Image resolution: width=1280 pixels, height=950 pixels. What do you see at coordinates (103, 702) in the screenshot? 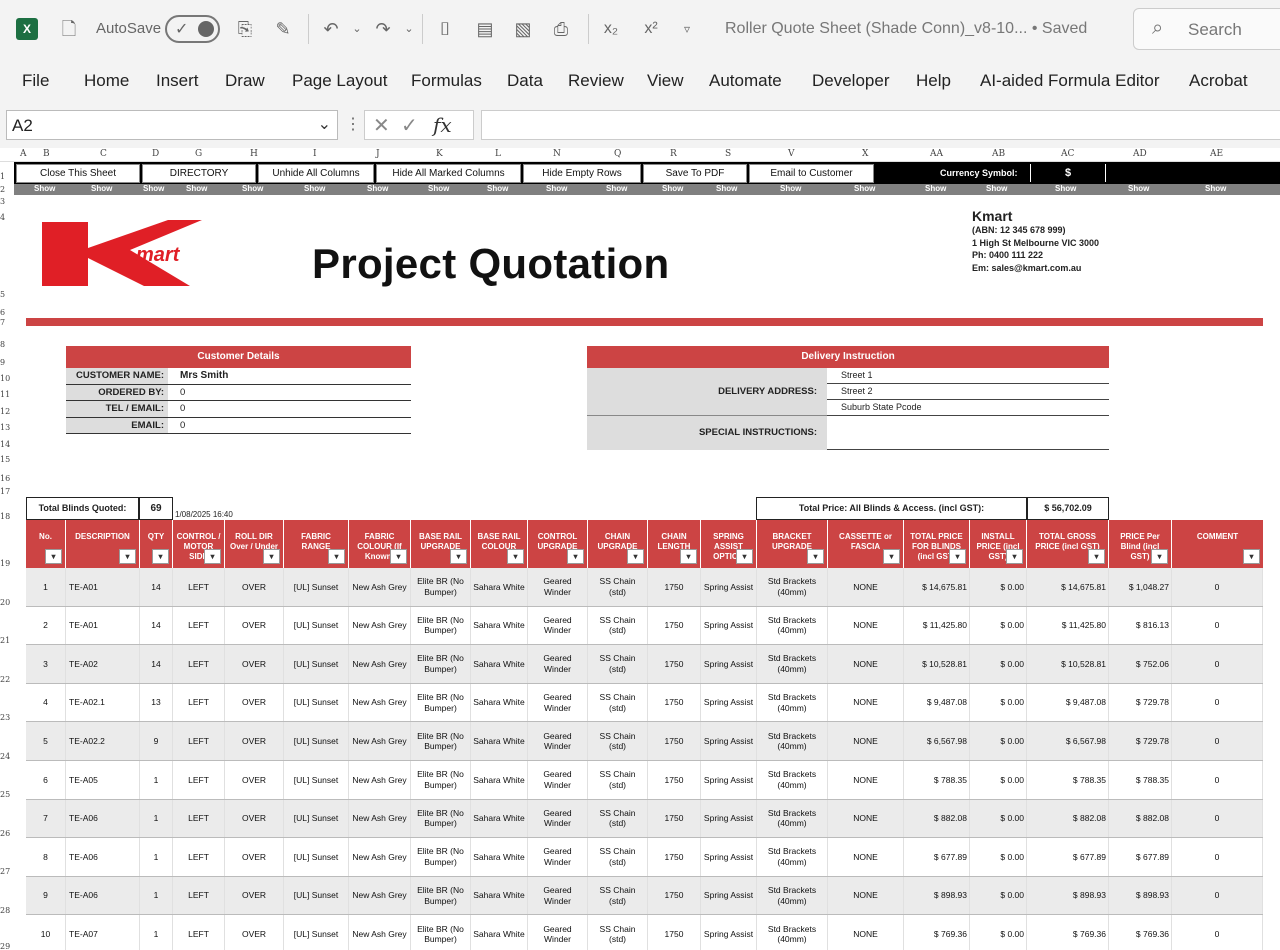
I see `cell-description: TE-A02.1` at bounding box center [103, 702].